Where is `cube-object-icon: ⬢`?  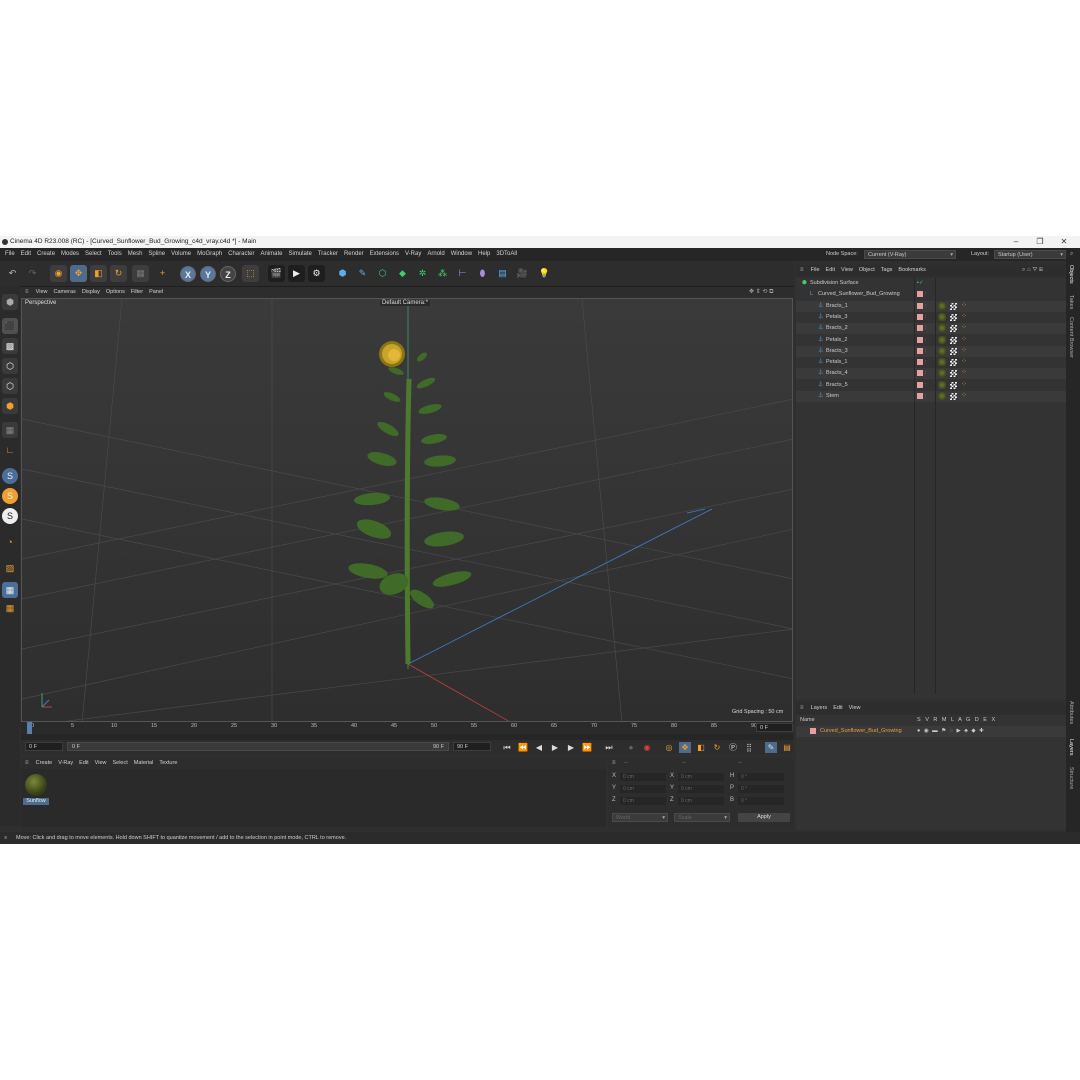
cube-object-icon: ⬢ is located at coordinates (342, 273).